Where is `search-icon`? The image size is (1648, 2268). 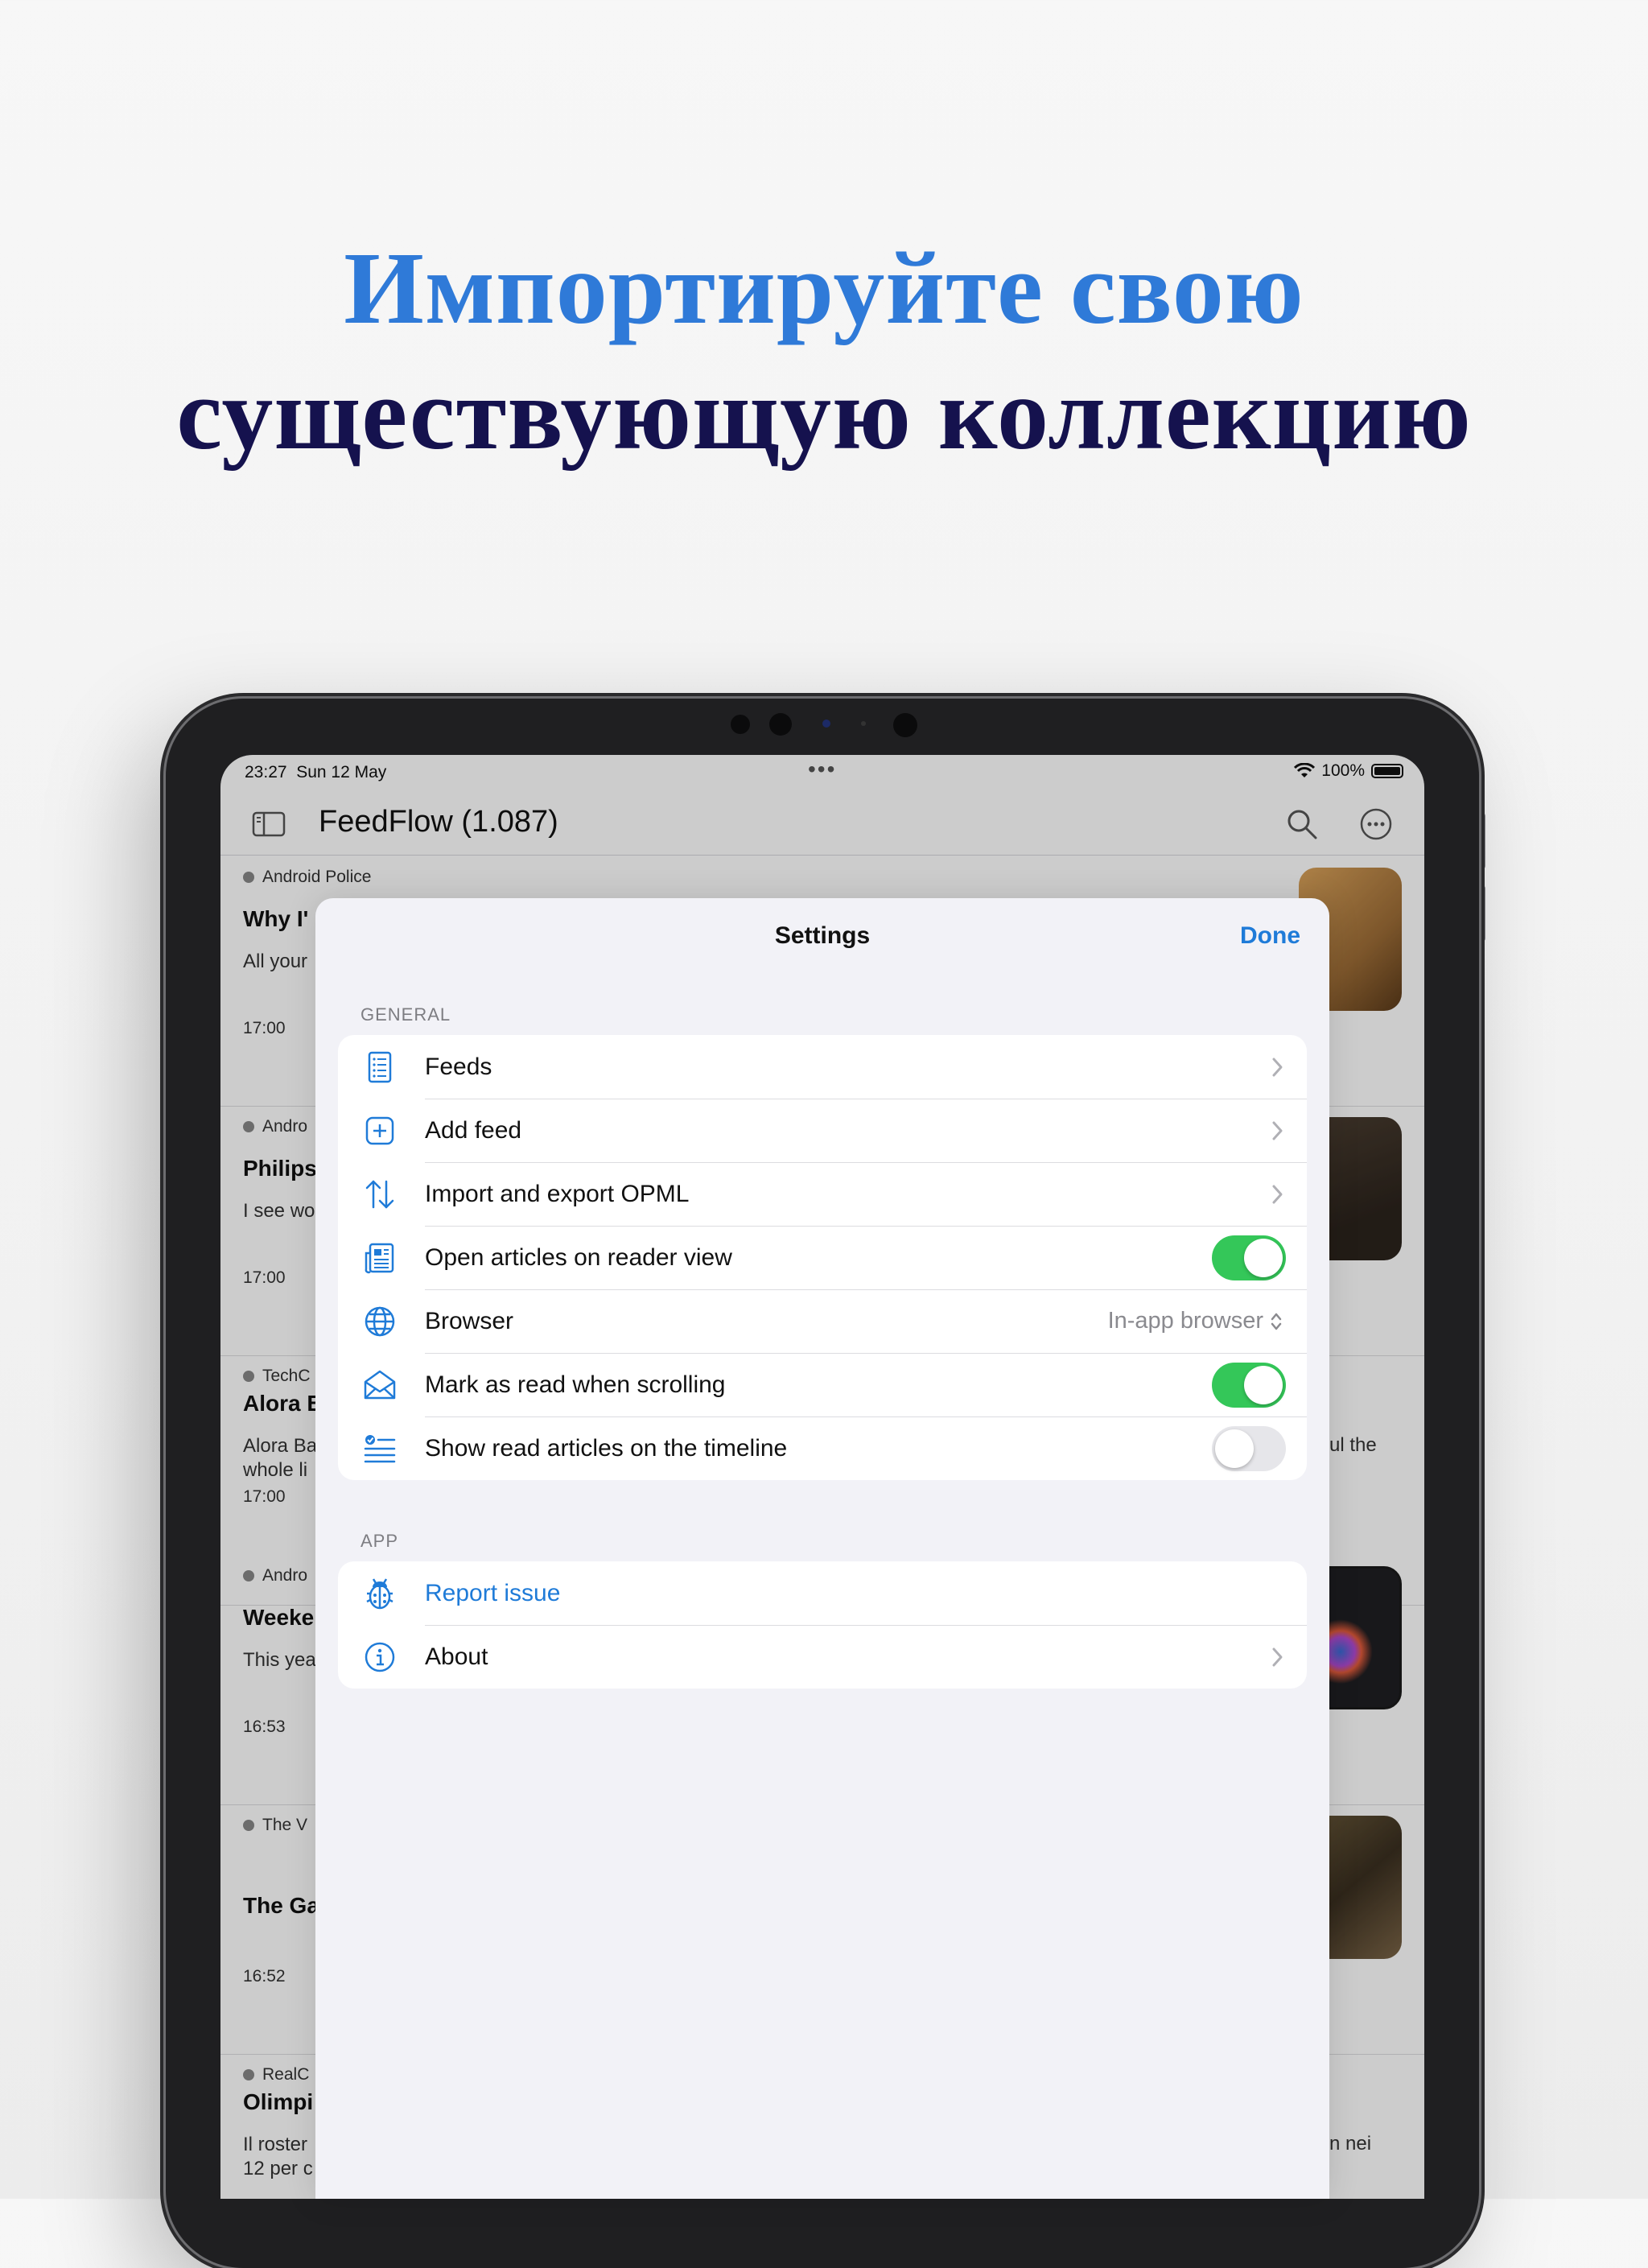
search-icon is located at coordinates (1302, 824).